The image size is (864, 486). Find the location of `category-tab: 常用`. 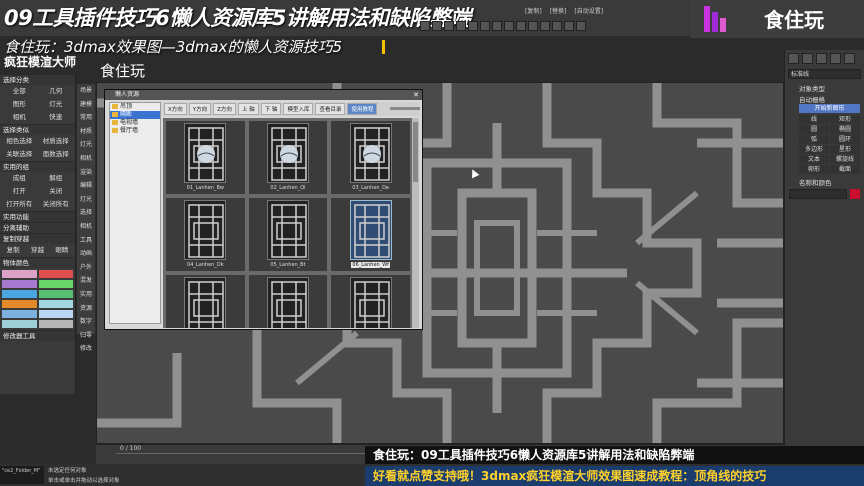

category-tab: 常用 is located at coordinates (86, 118).